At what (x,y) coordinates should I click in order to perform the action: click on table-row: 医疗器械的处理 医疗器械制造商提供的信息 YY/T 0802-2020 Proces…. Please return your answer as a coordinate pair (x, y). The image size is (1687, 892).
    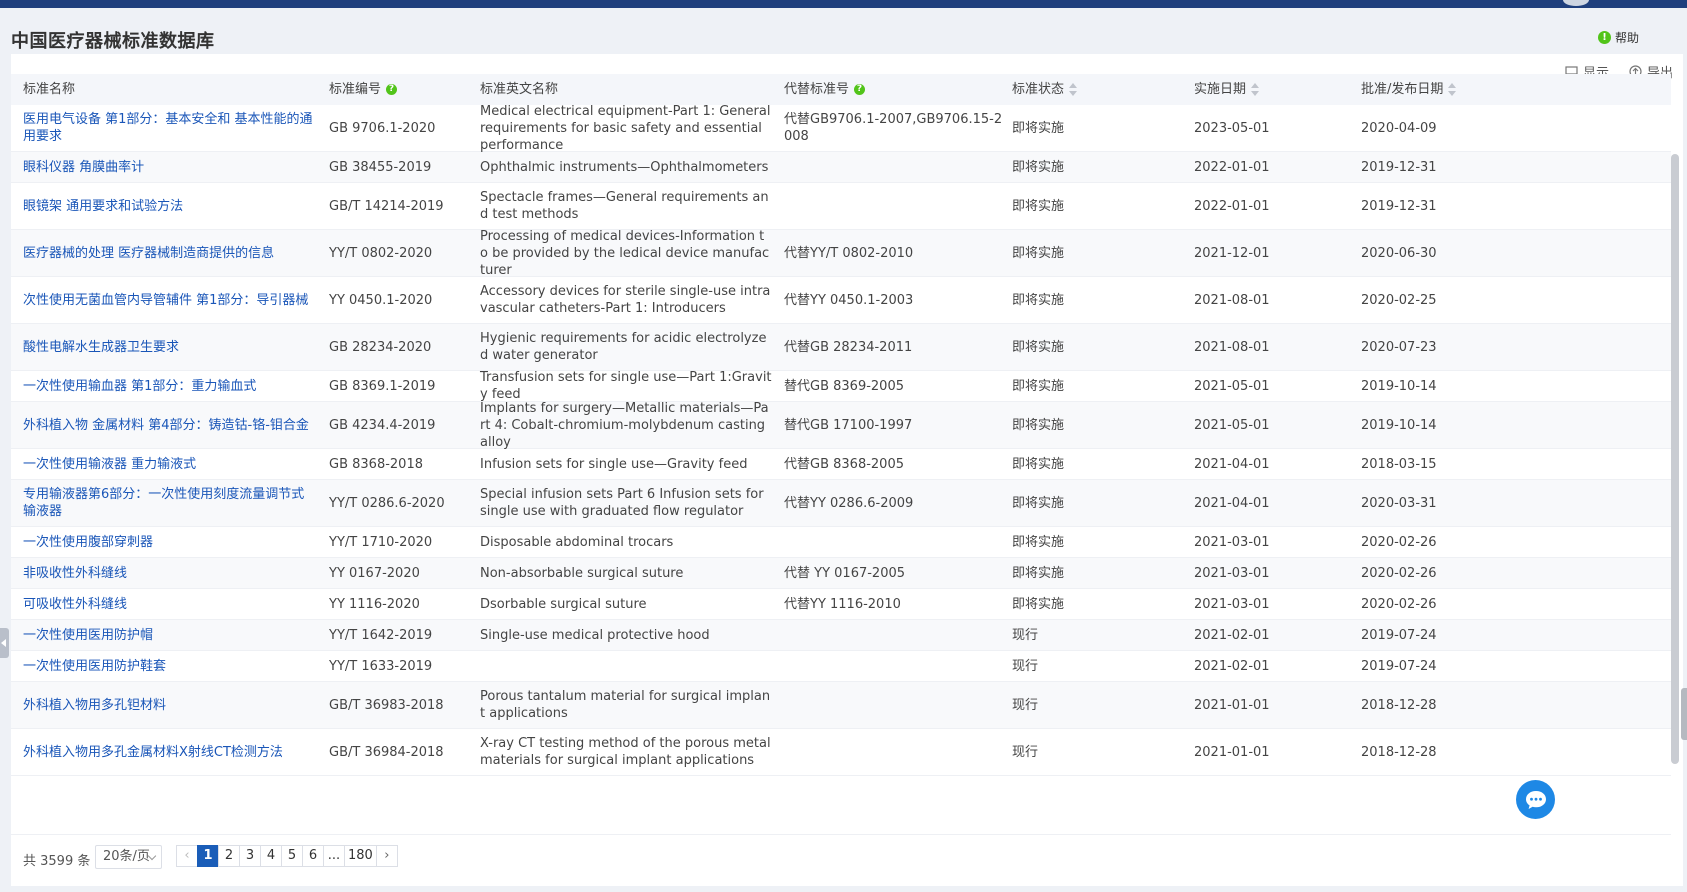
    Looking at the image, I should click on (841, 253).